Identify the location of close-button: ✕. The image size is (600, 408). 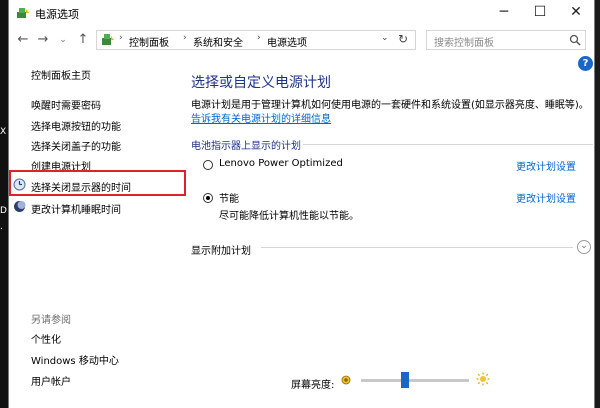
(576, 13).